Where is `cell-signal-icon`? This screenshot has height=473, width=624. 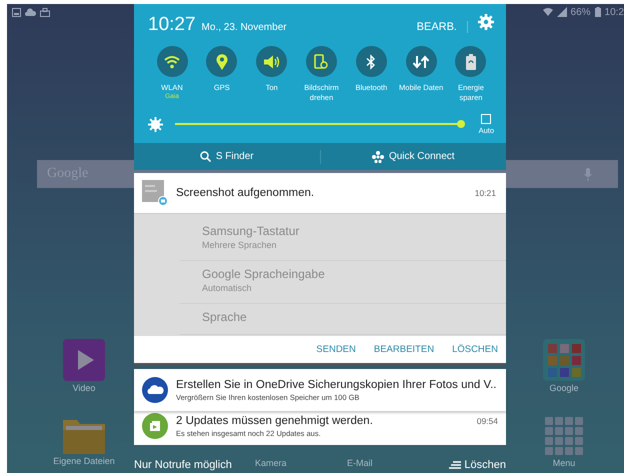
cell-signal-icon is located at coordinates (561, 12).